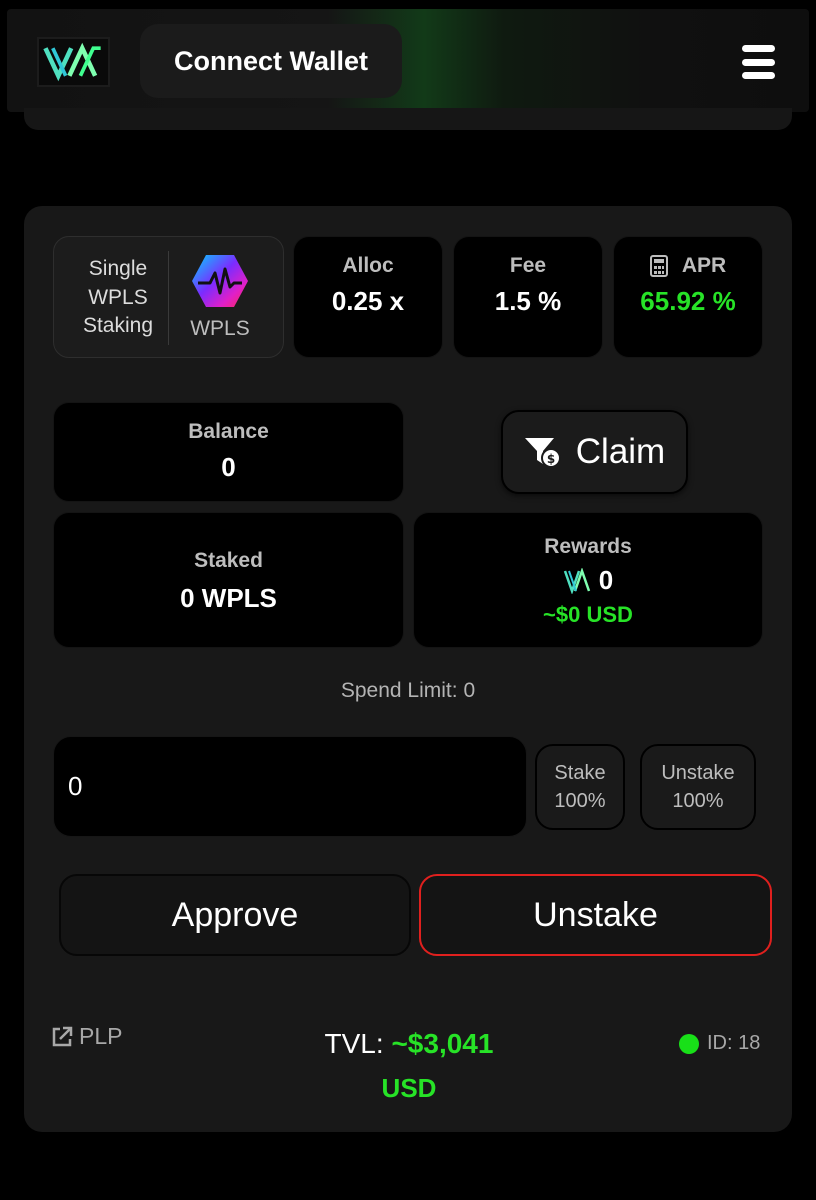 Image resolution: width=816 pixels, height=1200 pixels. What do you see at coordinates (408, 60) in the screenshot?
I see `top-navbar` at bounding box center [408, 60].